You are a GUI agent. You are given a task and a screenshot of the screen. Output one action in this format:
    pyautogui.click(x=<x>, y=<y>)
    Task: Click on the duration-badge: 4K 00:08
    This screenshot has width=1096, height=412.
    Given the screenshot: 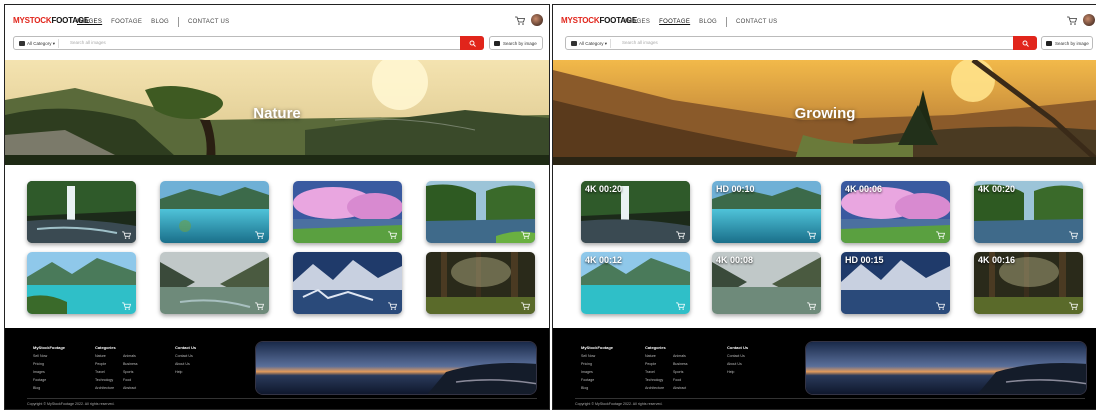 What is the action you would take?
    pyautogui.click(x=735, y=260)
    